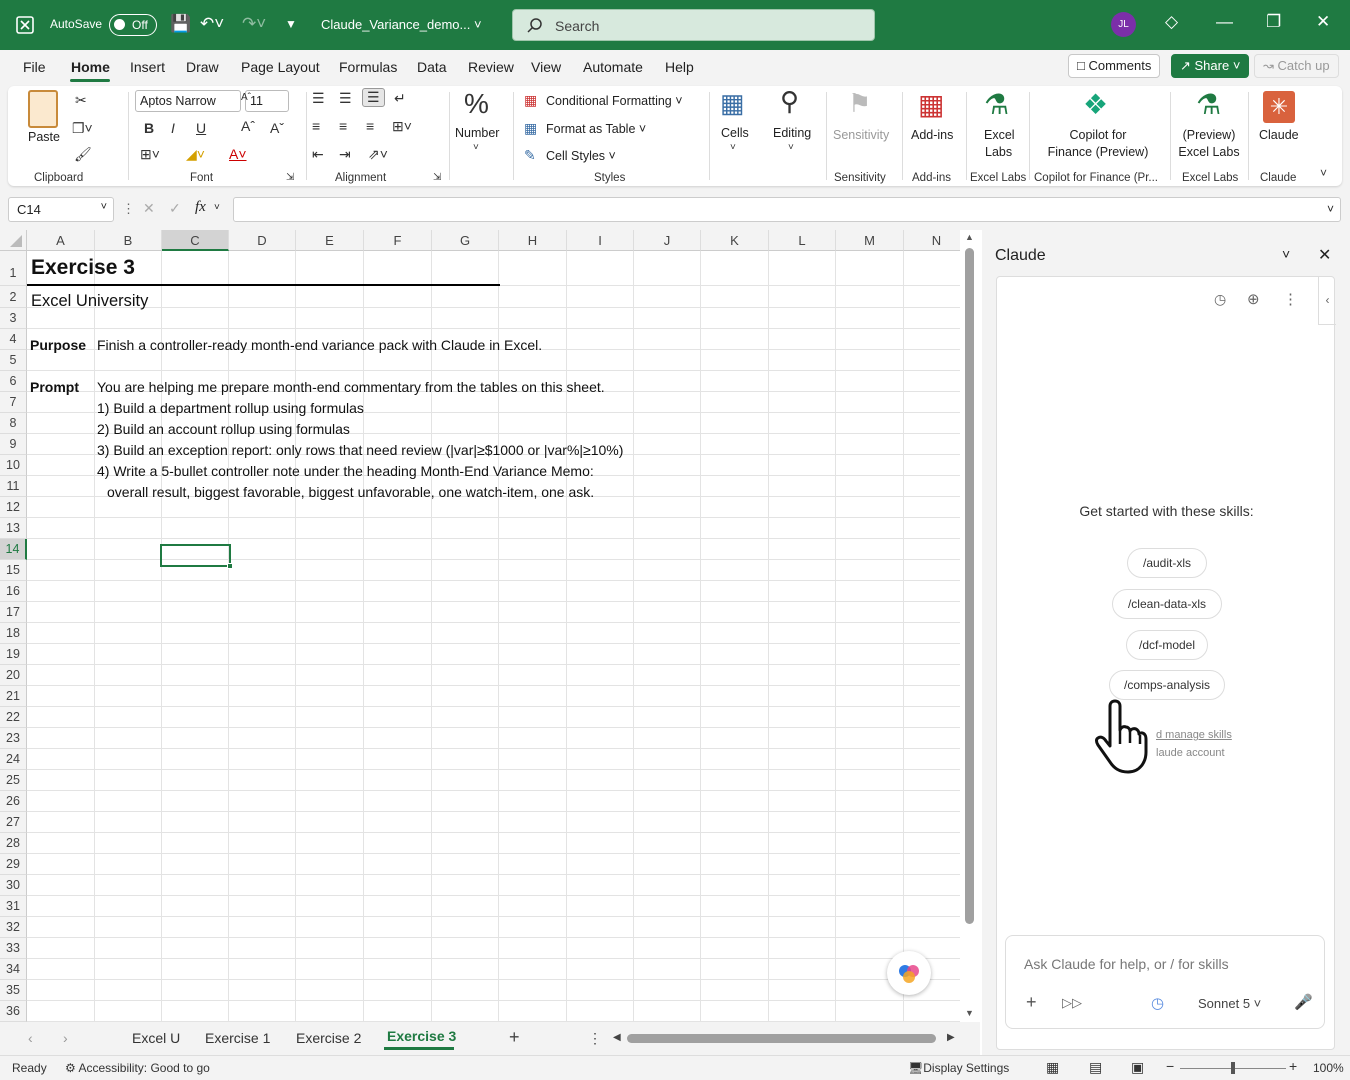  I want to click on claude-account-link: laude account, so click(1190, 753).